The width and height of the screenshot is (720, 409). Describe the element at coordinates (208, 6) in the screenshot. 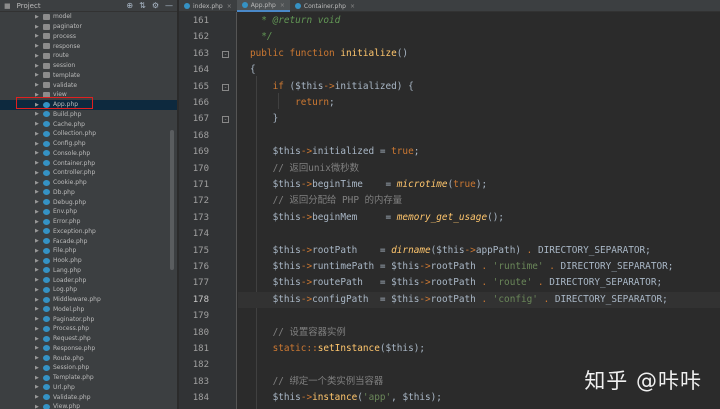

I see `editor-tab: index.php ×` at that location.